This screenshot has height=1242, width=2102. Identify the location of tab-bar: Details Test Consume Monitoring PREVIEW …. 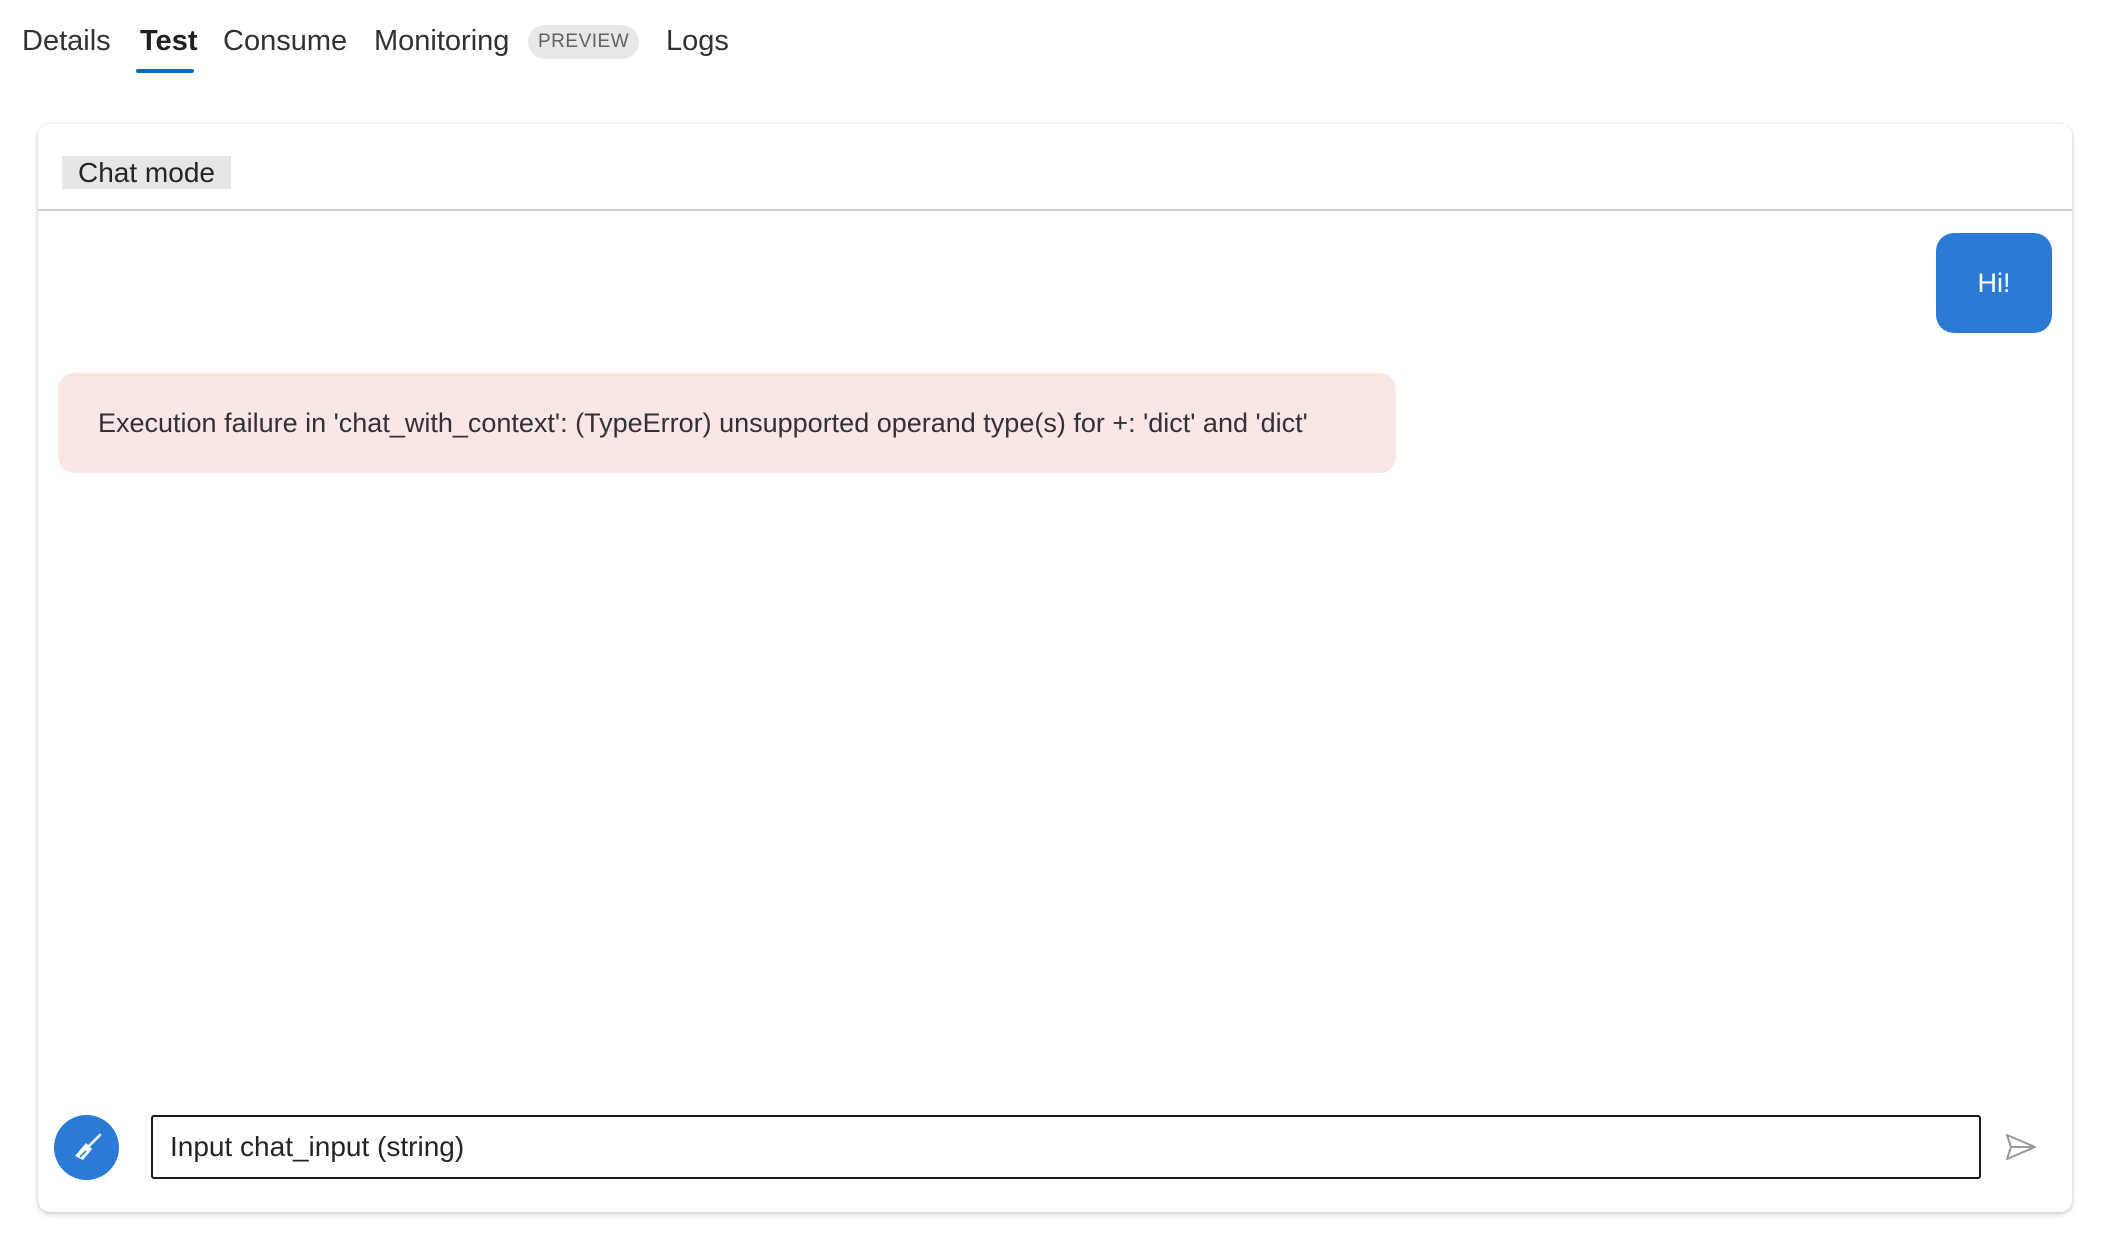
(1051, 40).